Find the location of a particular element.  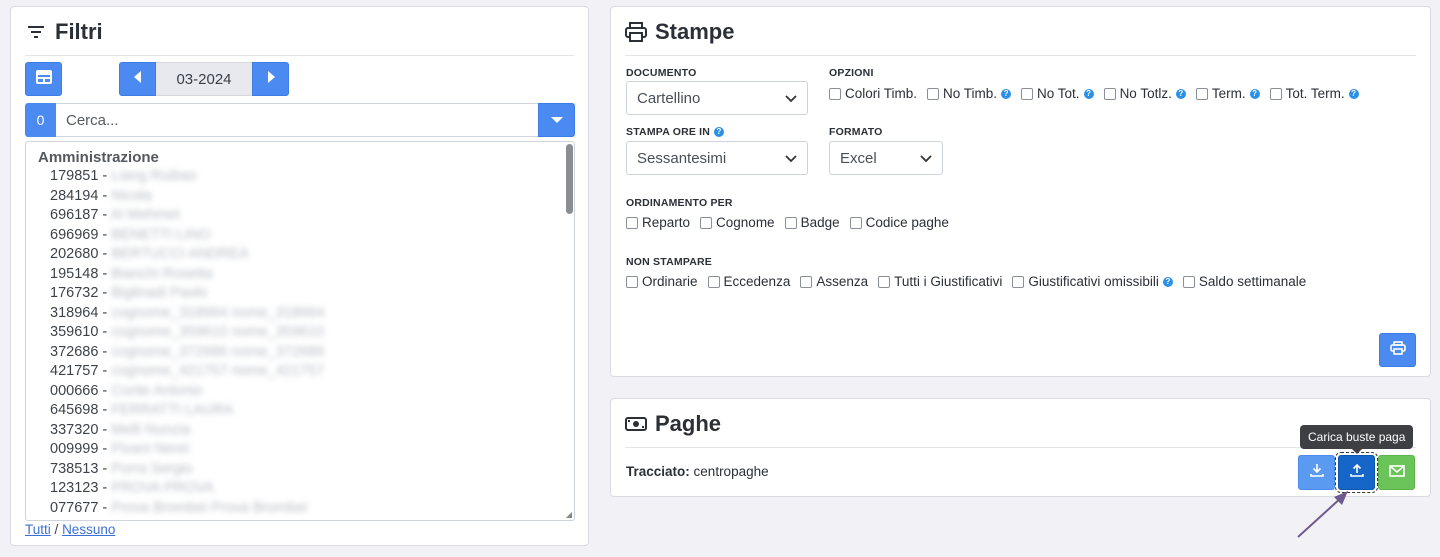

employee-row: 318964 - cognome_318964 nome_318964 is located at coordinates (300, 314).